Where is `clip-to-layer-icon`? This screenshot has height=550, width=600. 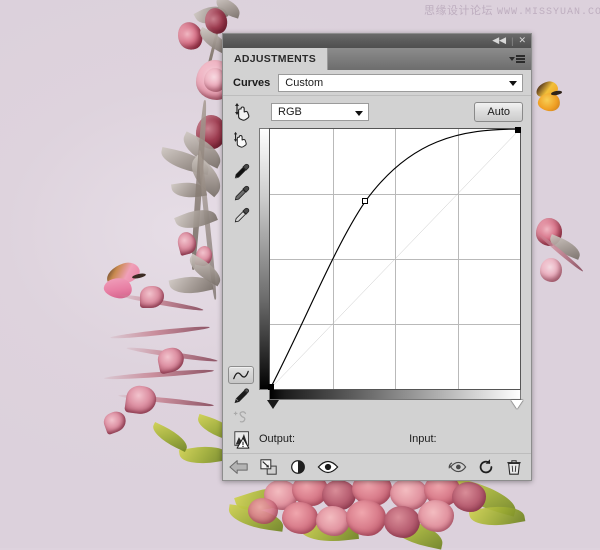
clip-to-layer-icon is located at coordinates (269, 467).